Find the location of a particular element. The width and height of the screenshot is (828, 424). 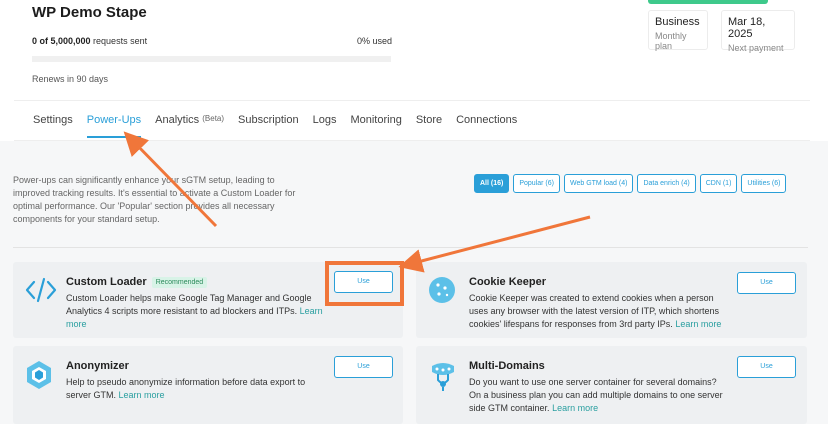

filter-all: All (16) is located at coordinates (492, 183).